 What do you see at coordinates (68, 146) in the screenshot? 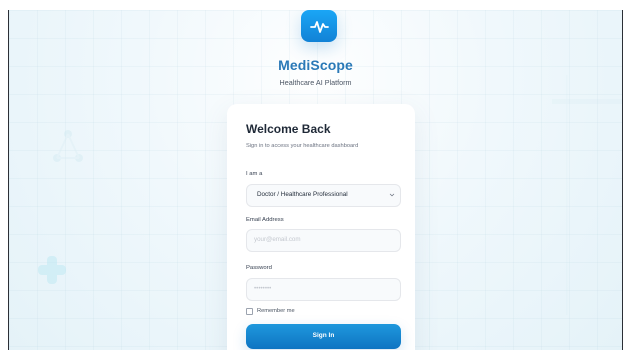
I see `molecule-icon` at bounding box center [68, 146].